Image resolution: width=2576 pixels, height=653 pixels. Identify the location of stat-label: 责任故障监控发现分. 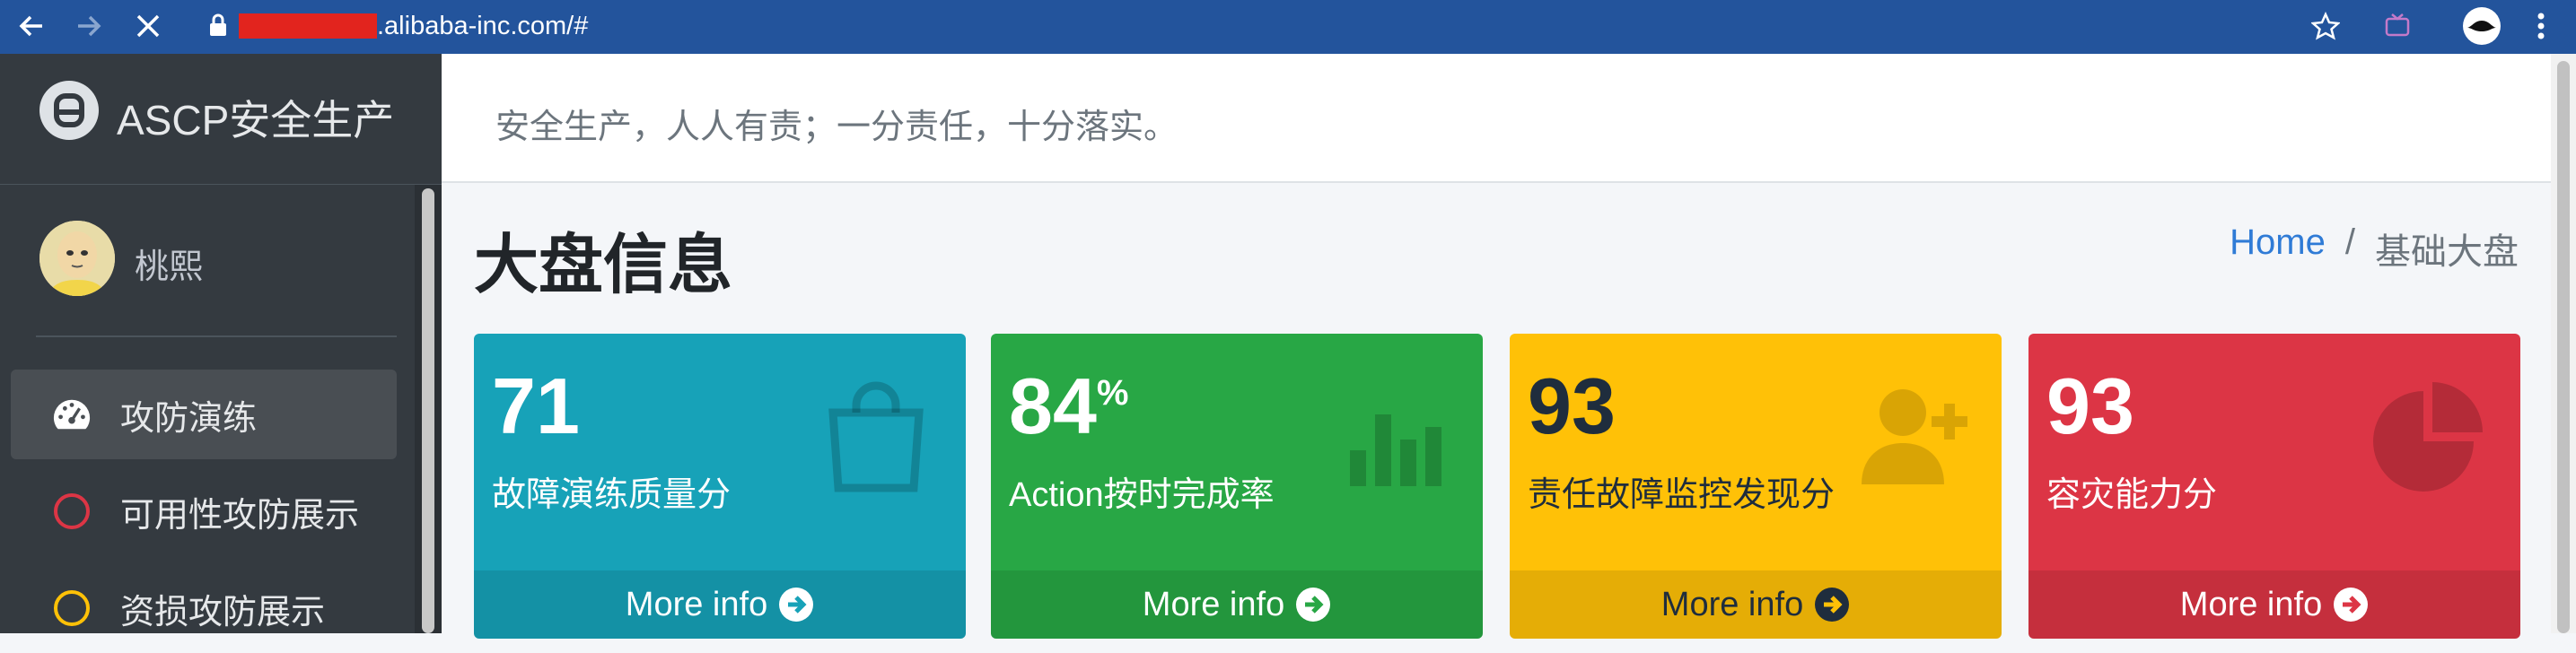
(1682, 495).